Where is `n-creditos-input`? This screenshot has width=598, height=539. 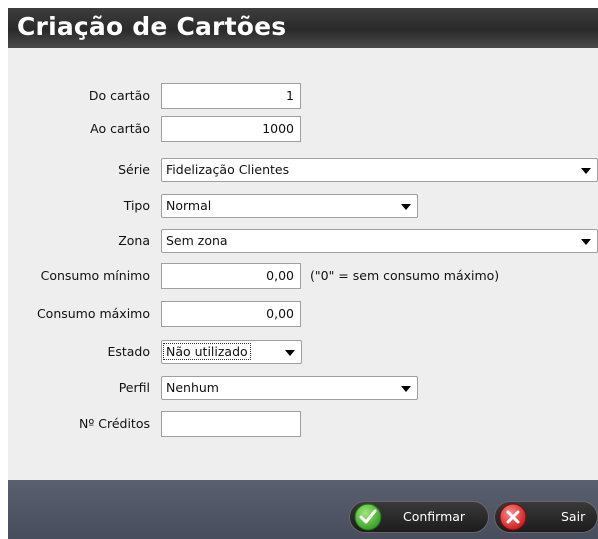 n-creditos-input is located at coordinates (231, 424).